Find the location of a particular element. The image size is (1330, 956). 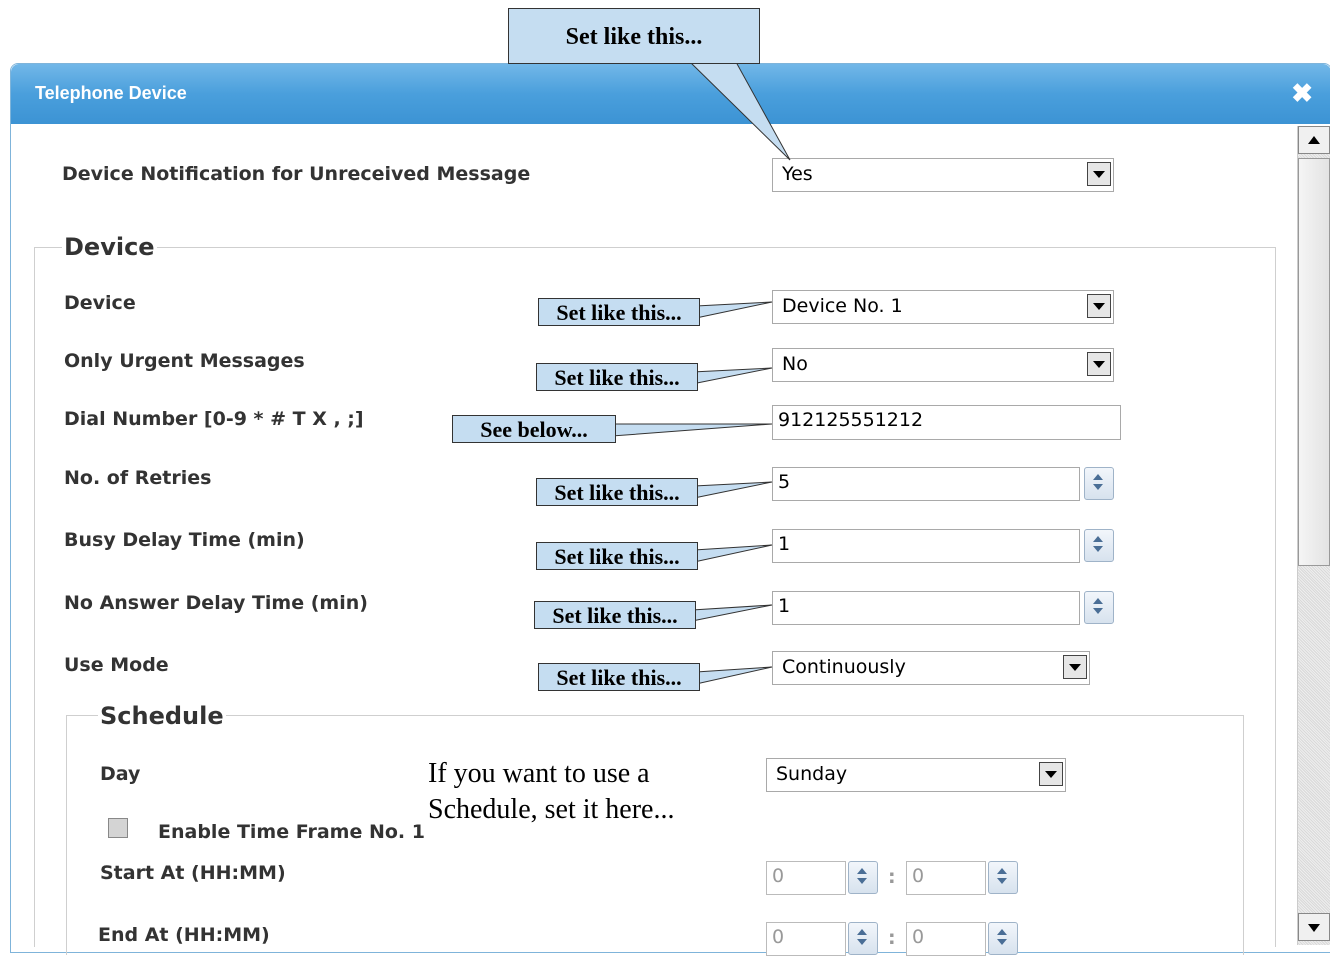

callout-dial-pointer is located at coordinates (692, 430).